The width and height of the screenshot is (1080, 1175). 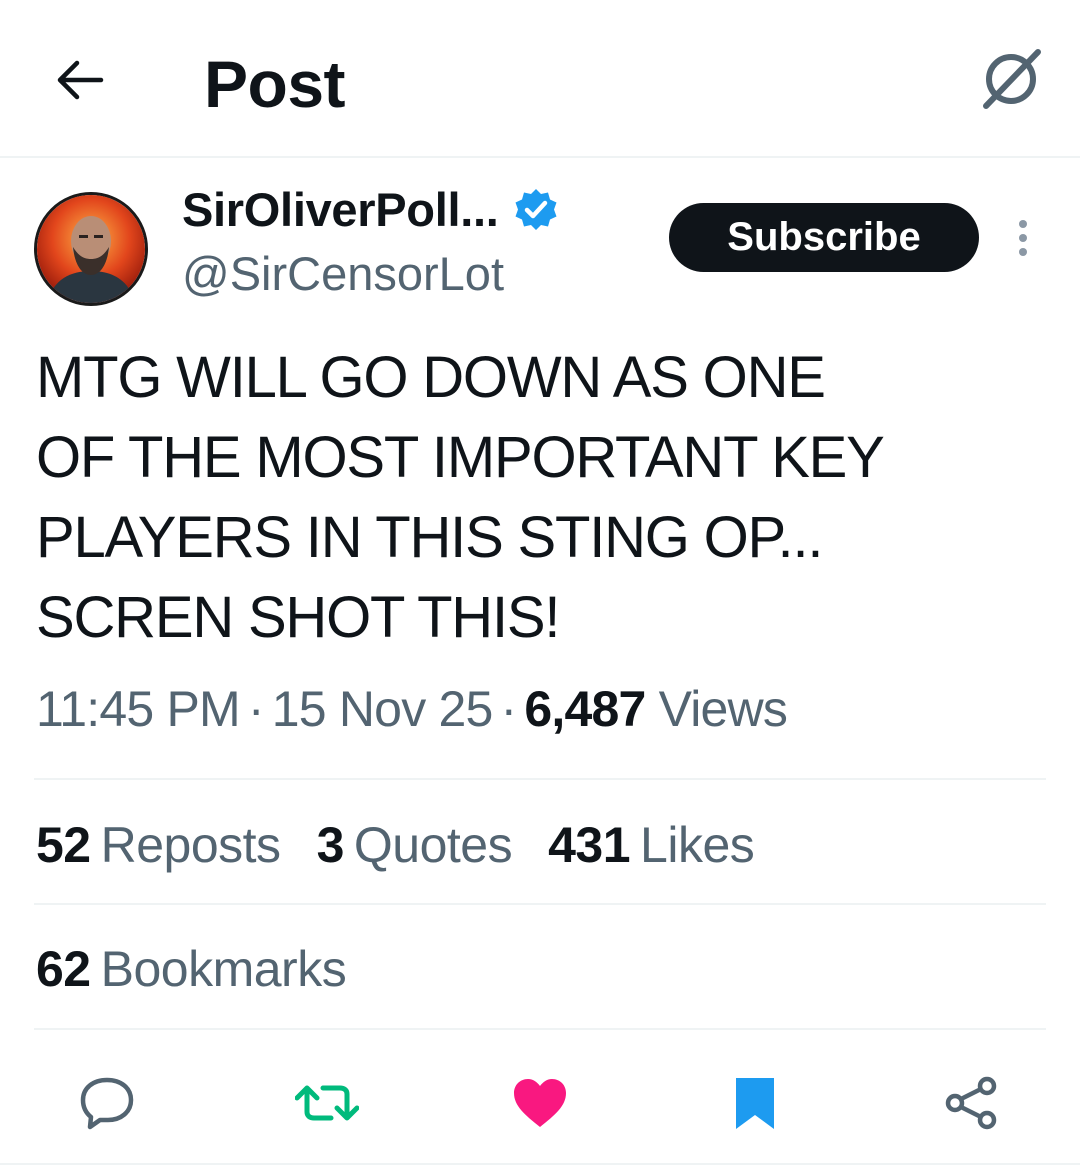 What do you see at coordinates (540, 245) in the screenshot?
I see `post-author: SirOliverPoll... @SirCensorLot Subscribe` at bounding box center [540, 245].